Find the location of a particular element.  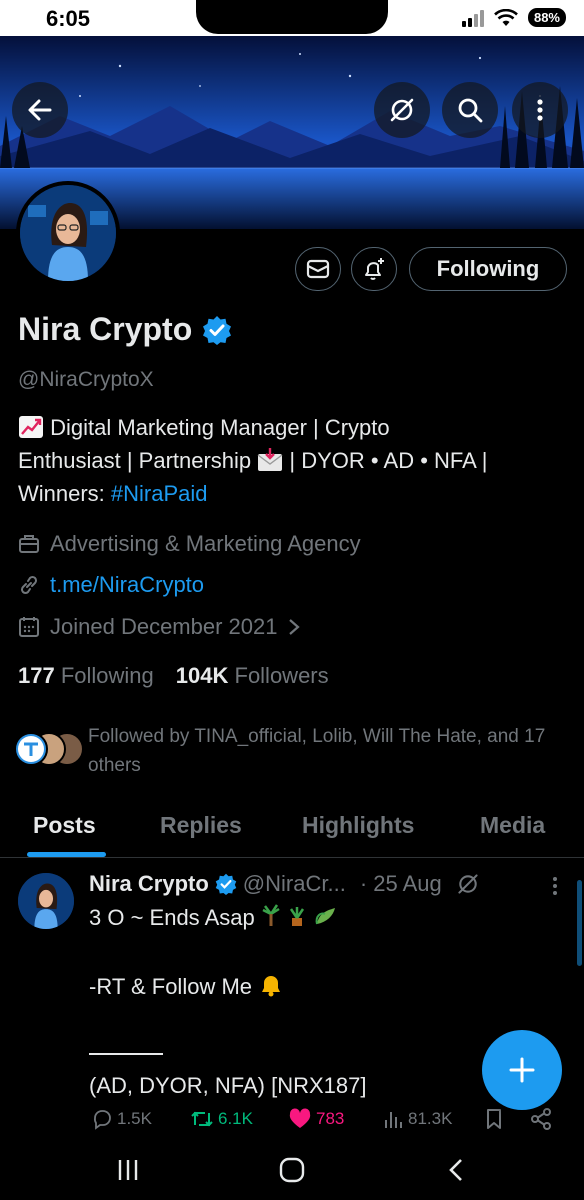

post-header: Nira Crypto @NiraCr... · 25 Aug is located at coordinates (284, 884).